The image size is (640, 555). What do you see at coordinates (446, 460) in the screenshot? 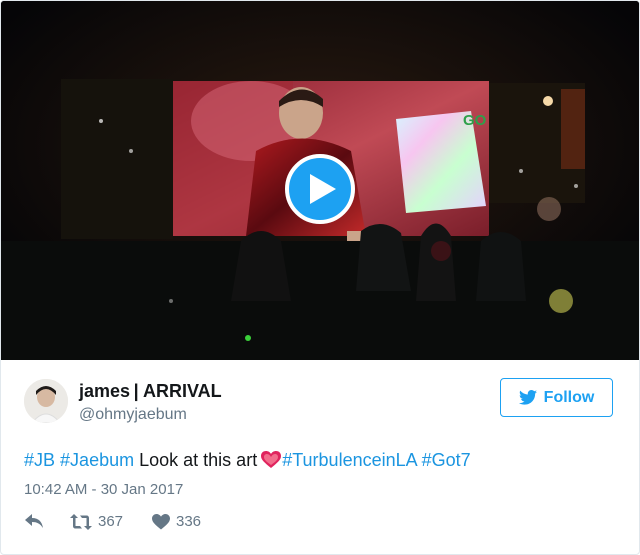
I see `hashtag-link: #Got7` at bounding box center [446, 460].